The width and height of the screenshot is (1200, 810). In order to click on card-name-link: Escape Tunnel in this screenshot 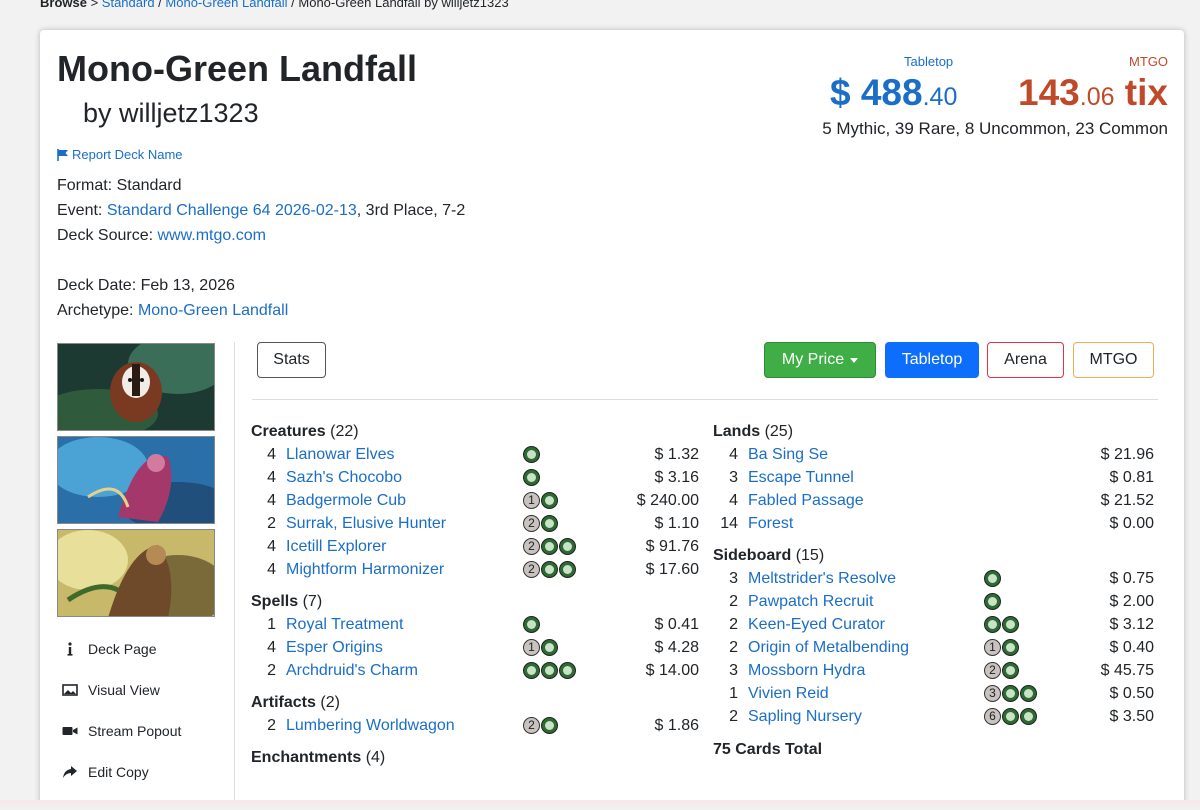, I will do `click(801, 477)`.